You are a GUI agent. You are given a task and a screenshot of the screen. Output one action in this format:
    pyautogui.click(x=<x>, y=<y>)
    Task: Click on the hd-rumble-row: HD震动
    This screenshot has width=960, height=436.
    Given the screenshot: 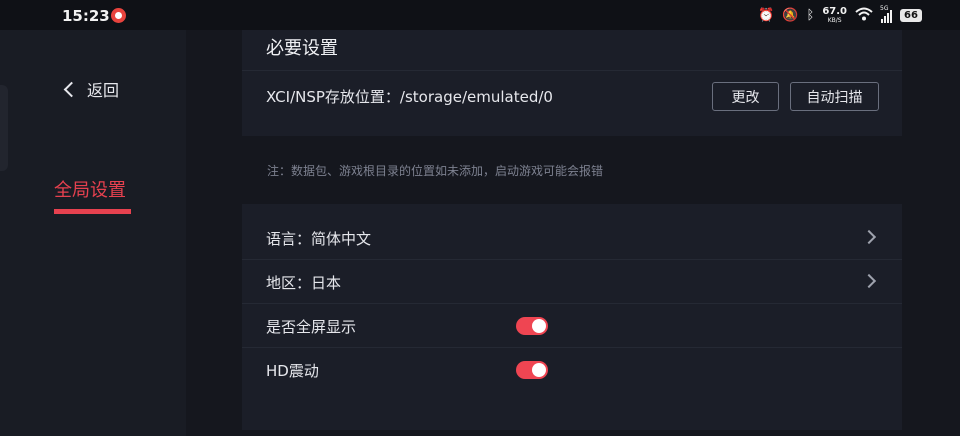 What is the action you would take?
    pyautogui.click(x=572, y=370)
    